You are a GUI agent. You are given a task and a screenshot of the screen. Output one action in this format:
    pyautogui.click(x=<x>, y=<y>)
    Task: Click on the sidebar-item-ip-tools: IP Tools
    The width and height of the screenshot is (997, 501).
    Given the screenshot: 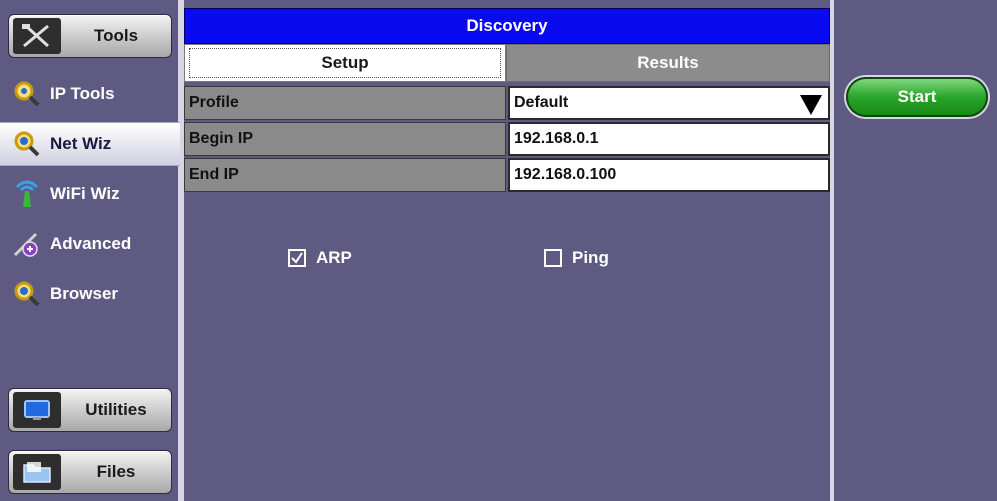 What is the action you would take?
    pyautogui.click(x=90, y=94)
    